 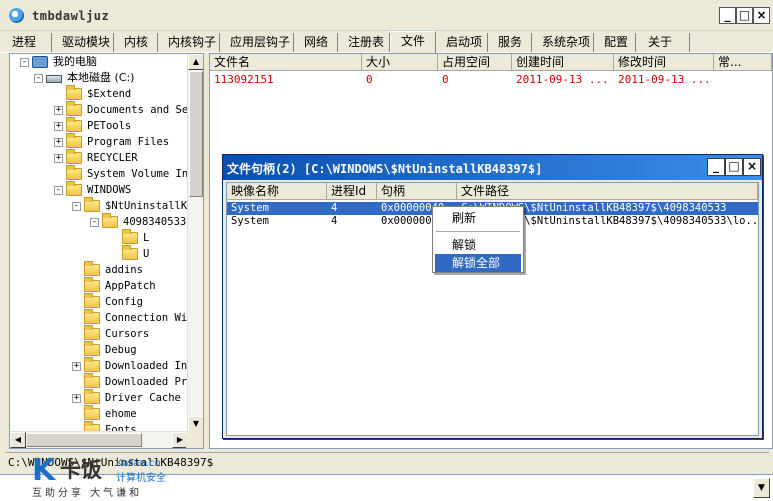 What do you see at coordinates (445, 79) in the screenshot?
I see `cell-disk-usage: 0` at bounding box center [445, 79].